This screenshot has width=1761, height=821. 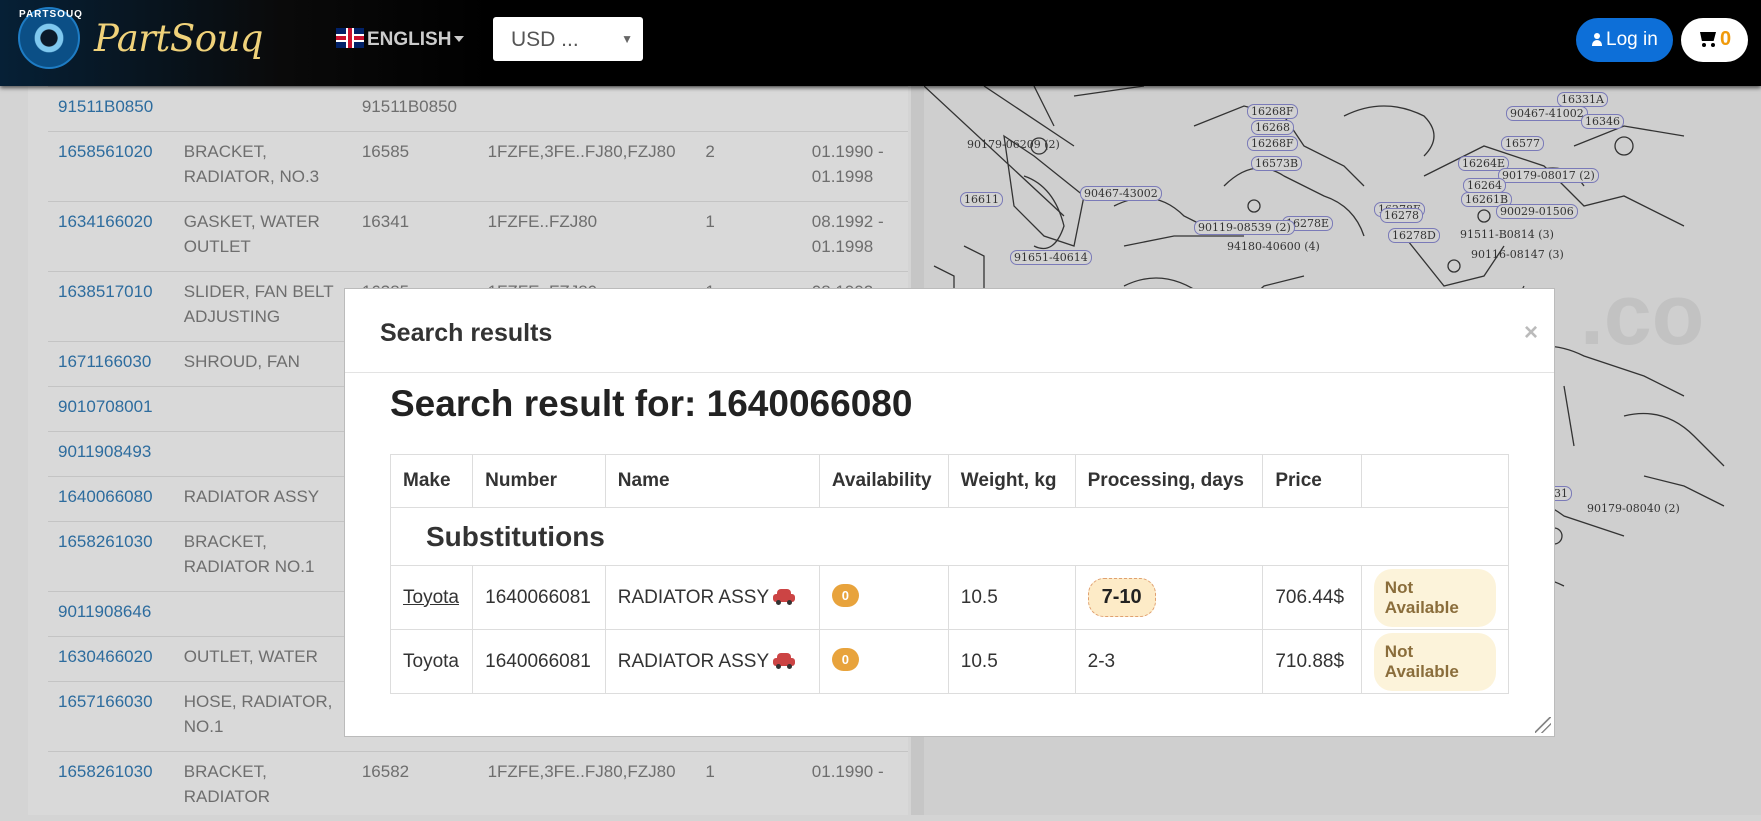 I want to click on weight: 10.5, so click(x=1011, y=662).